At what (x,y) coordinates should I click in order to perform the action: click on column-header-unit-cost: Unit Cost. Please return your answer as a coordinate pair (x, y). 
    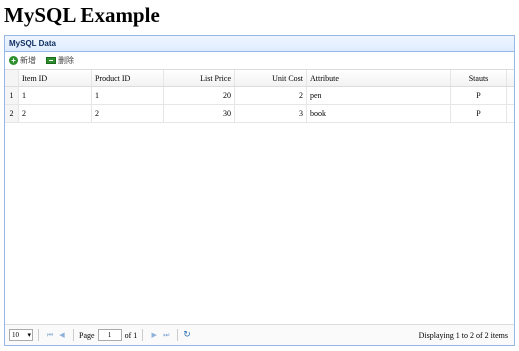
    Looking at the image, I should click on (271, 78).